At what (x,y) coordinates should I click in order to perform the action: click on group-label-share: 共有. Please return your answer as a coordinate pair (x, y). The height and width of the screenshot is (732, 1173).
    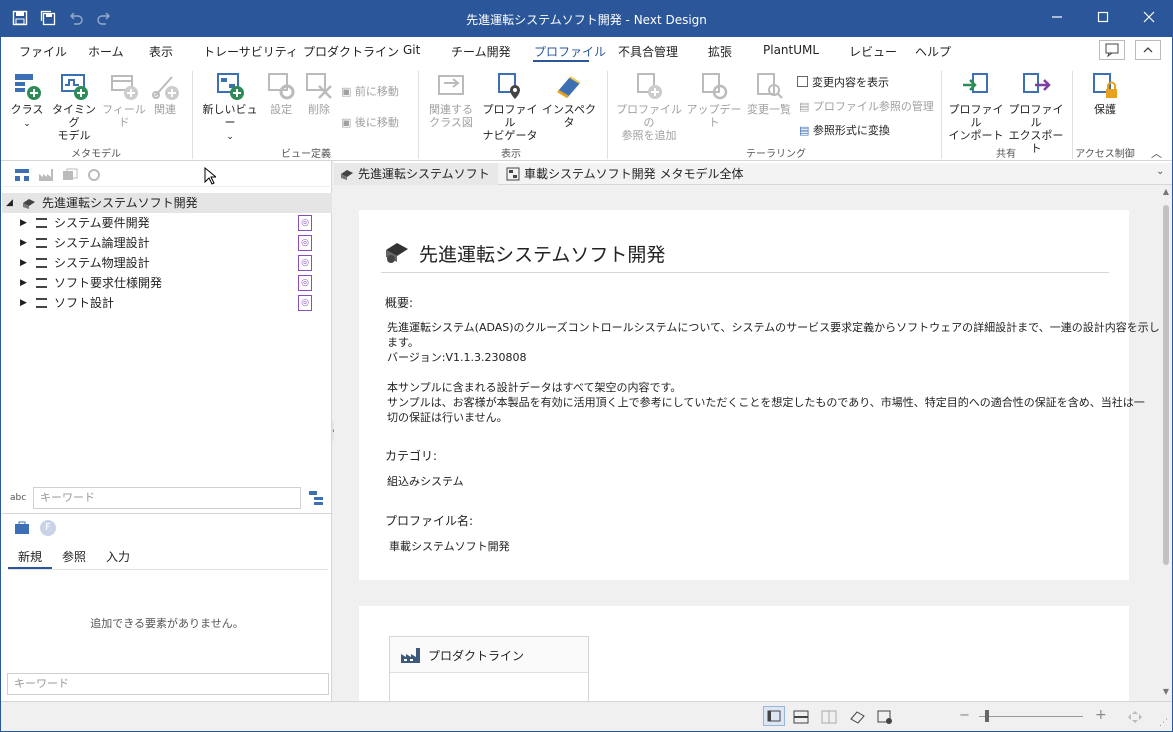
    Looking at the image, I should click on (1006, 154).